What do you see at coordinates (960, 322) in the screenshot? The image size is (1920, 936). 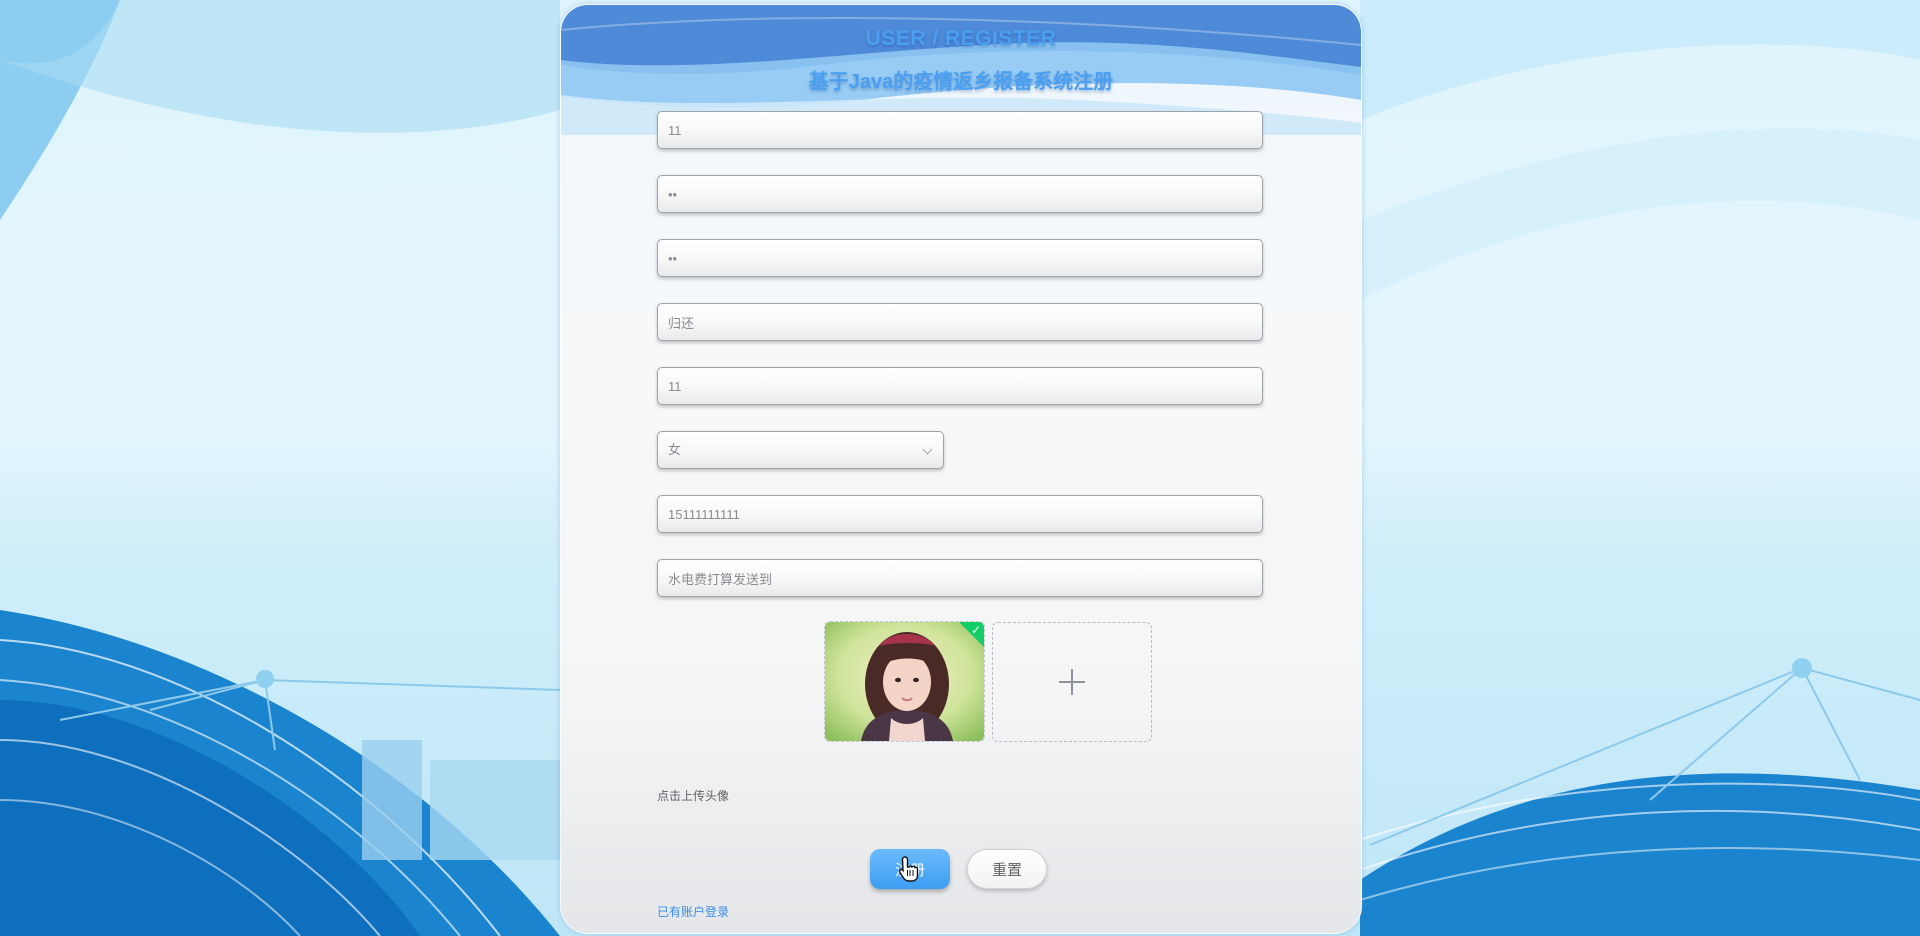 I see `name-input` at bounding box center [960, 322].